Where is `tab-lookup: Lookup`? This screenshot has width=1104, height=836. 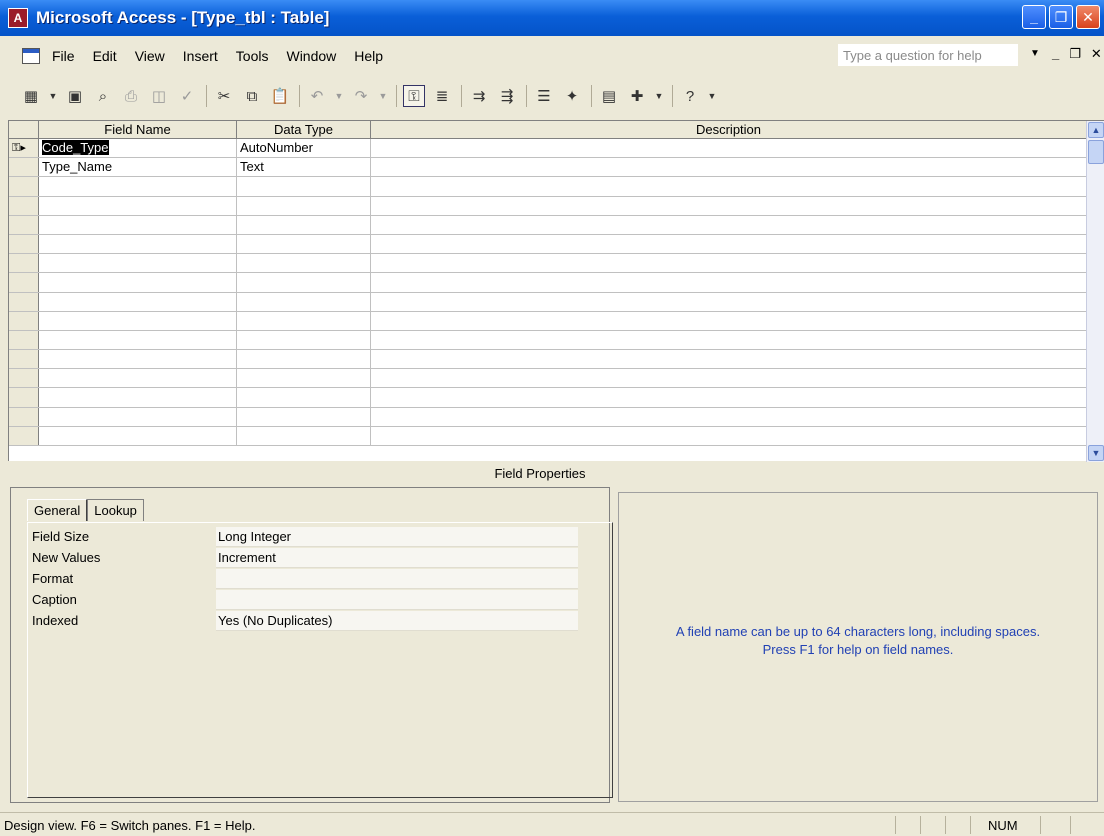
tab-lookup: Lookup is located at coordinates (115, 510).